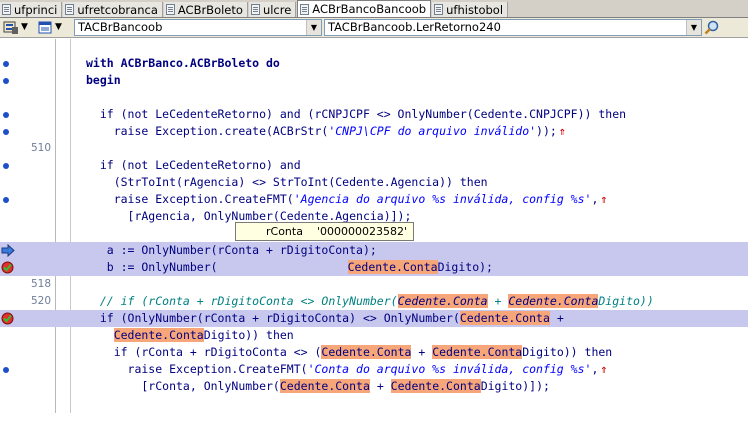  What do you see at coordinates (498, 301) in the screenshot?
I see `comment-text: +` at bounding box center [498, 301].